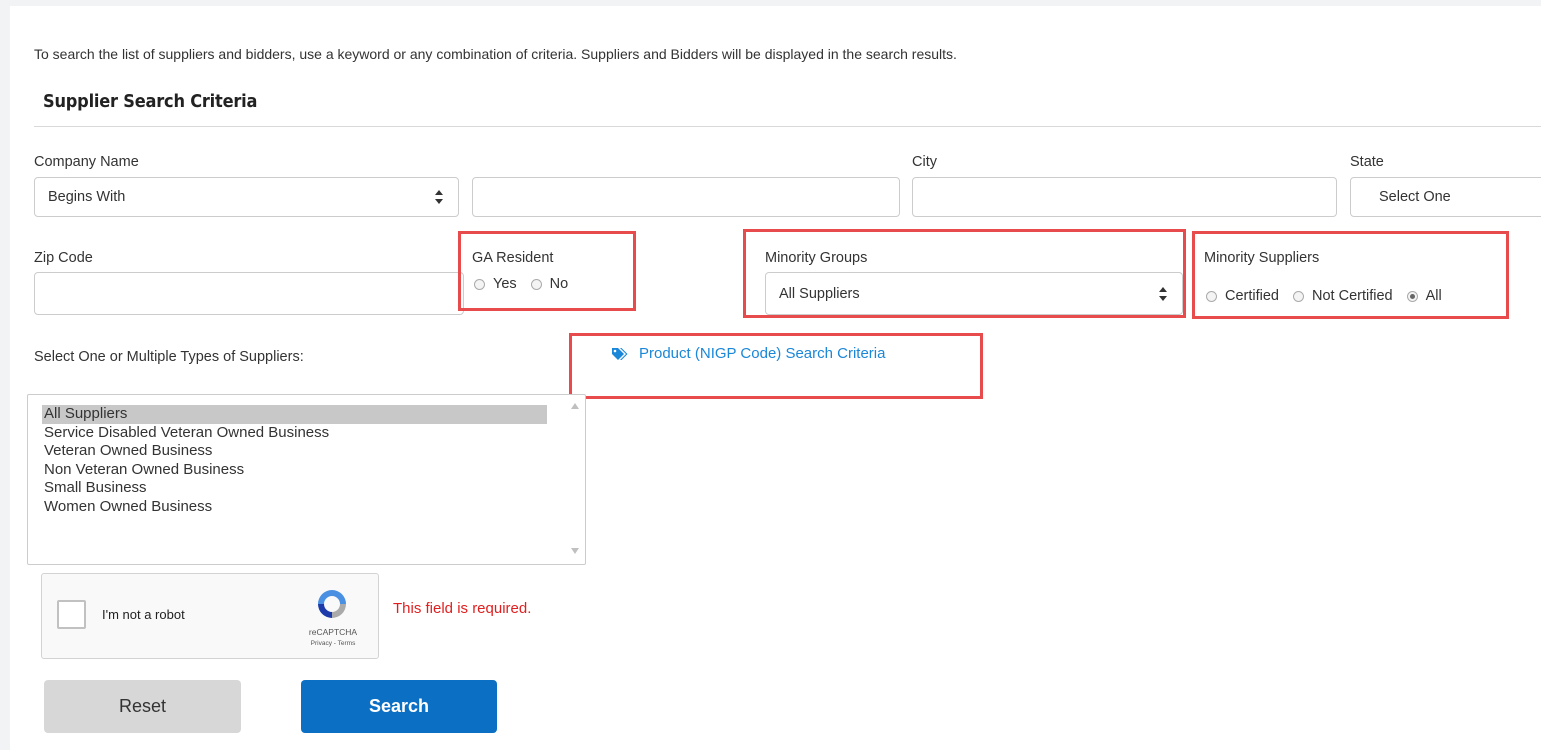 This screenshot has width=1541, height=750. Describe the element at coordinates (1298, 296) in the screenshot. I see `not-certified-radio` at that location.